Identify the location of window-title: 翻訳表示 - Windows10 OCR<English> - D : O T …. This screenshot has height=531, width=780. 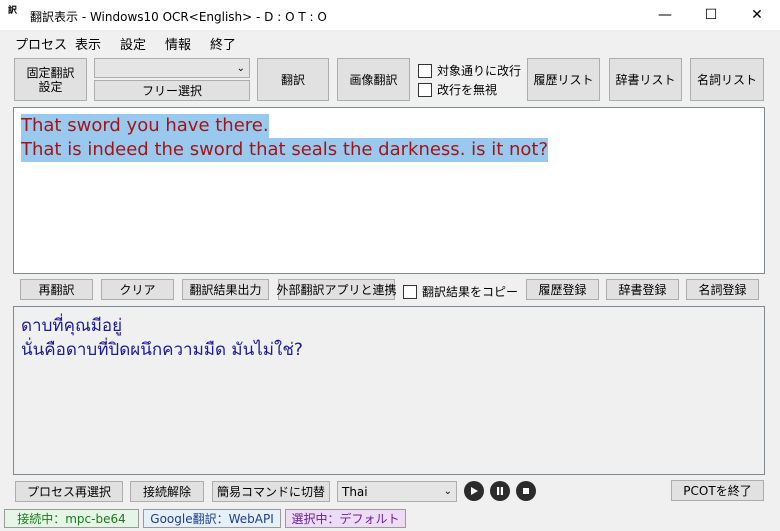
(178, 17).